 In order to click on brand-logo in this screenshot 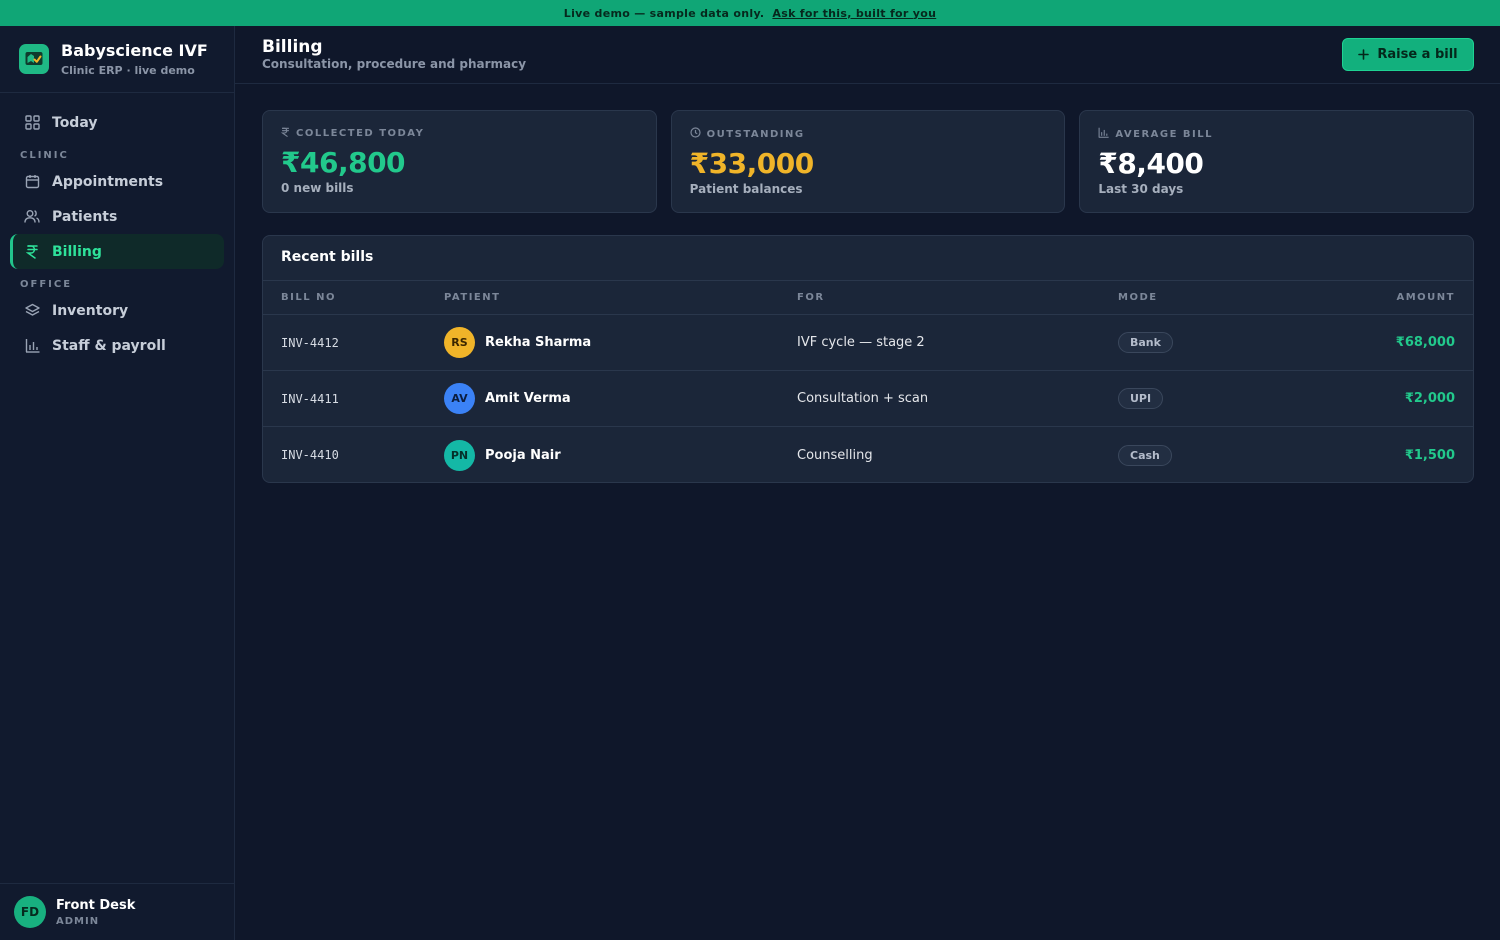, I will do `click(34, 59)`.